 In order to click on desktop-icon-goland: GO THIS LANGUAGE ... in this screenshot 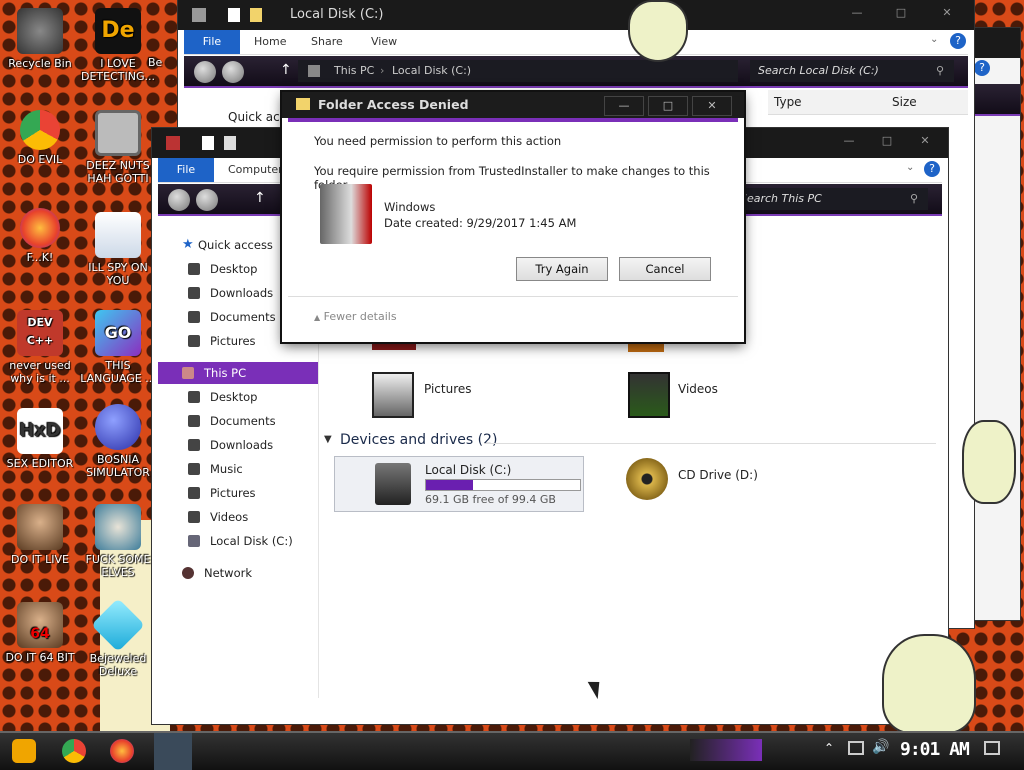, I will do `click(118, 347)`.